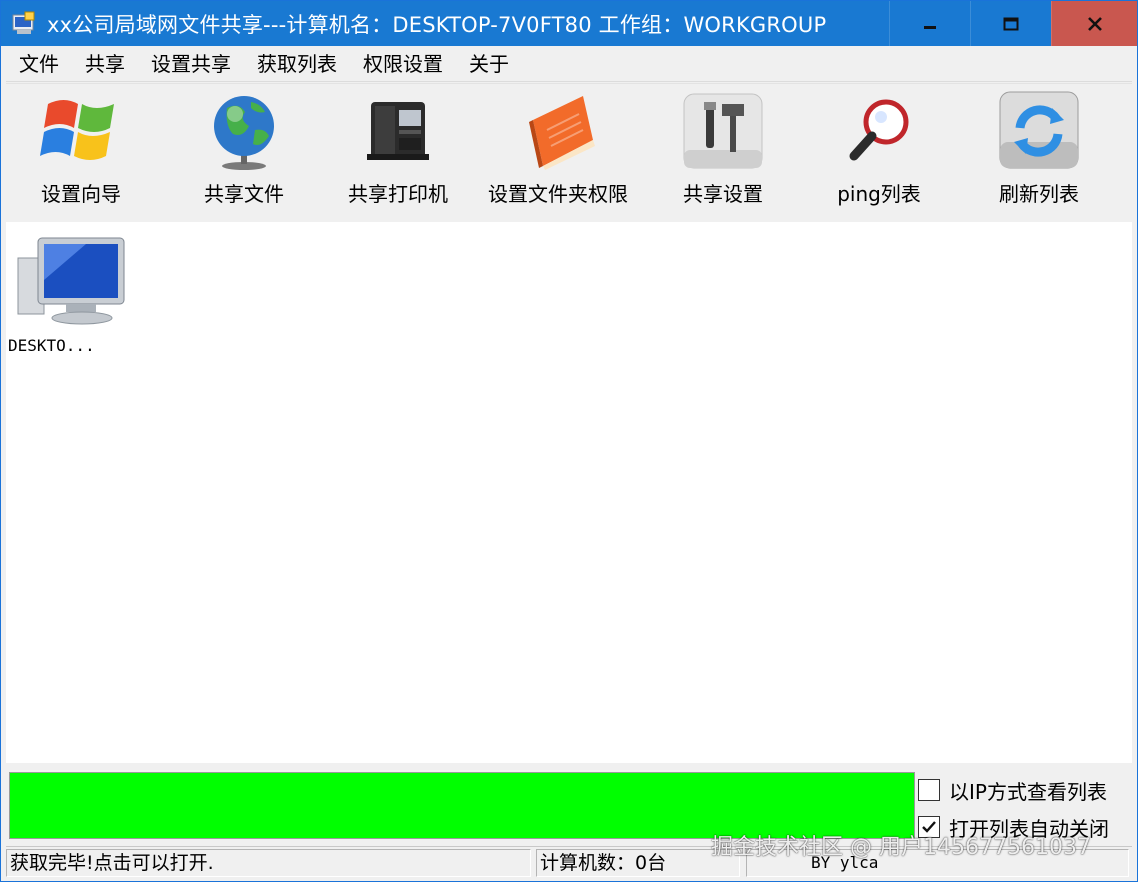 The width and height of the screenshot is (1138, 882). What do you see at coordinates (297, 64) in the screenshot?
I see `menu-get-list: 获取列表` at bounding box center [297, 64].